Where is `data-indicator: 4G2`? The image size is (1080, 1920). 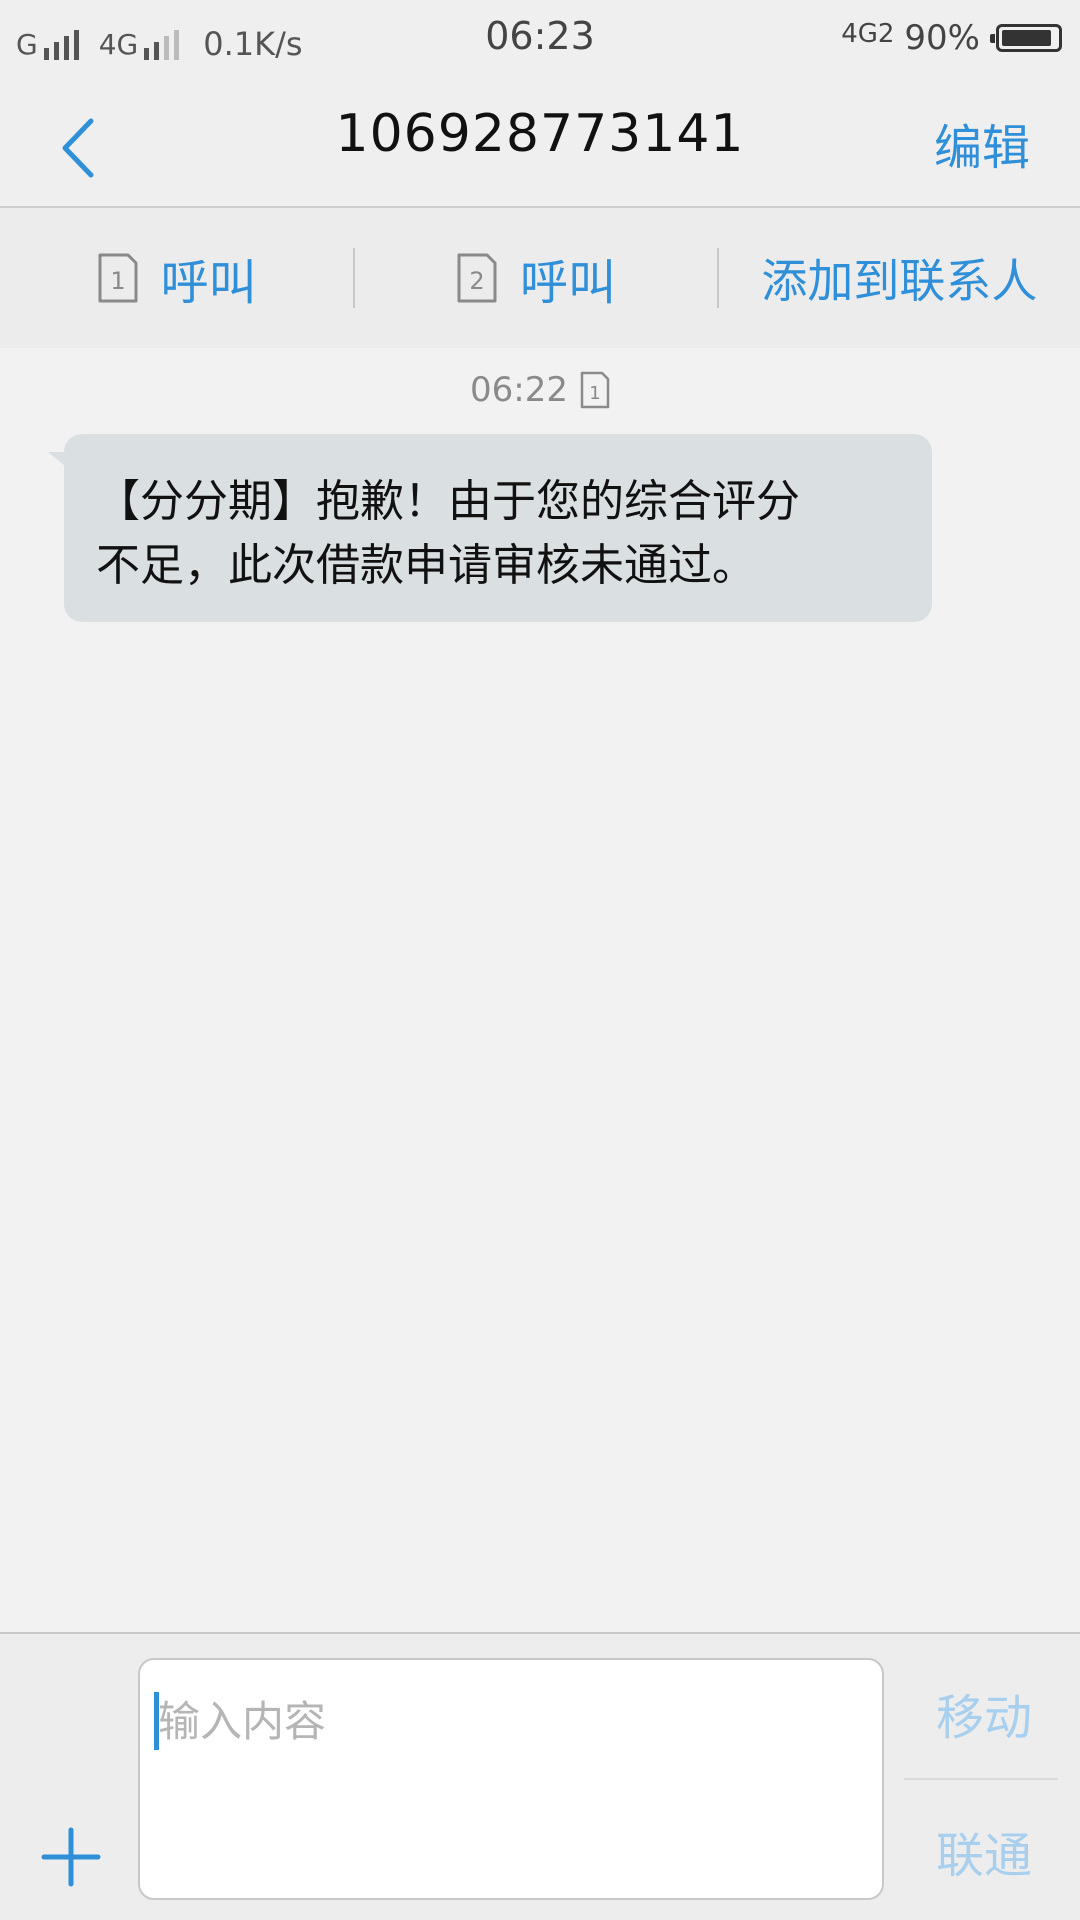
data-indicator: 4G2 is located at coordinates (868, 34).